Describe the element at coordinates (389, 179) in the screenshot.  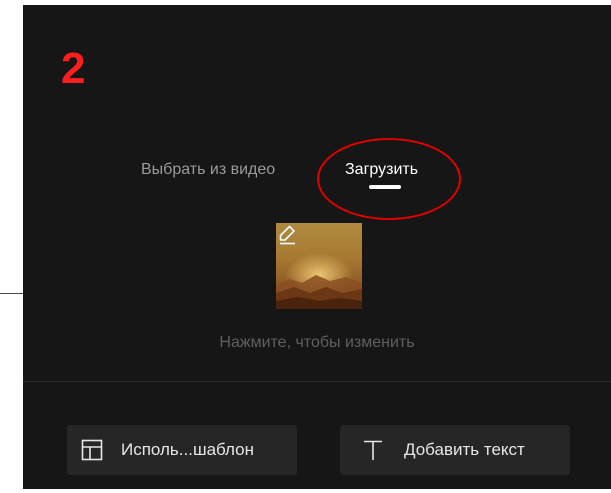
I see `annotation-highlight-ellipse` at that location.